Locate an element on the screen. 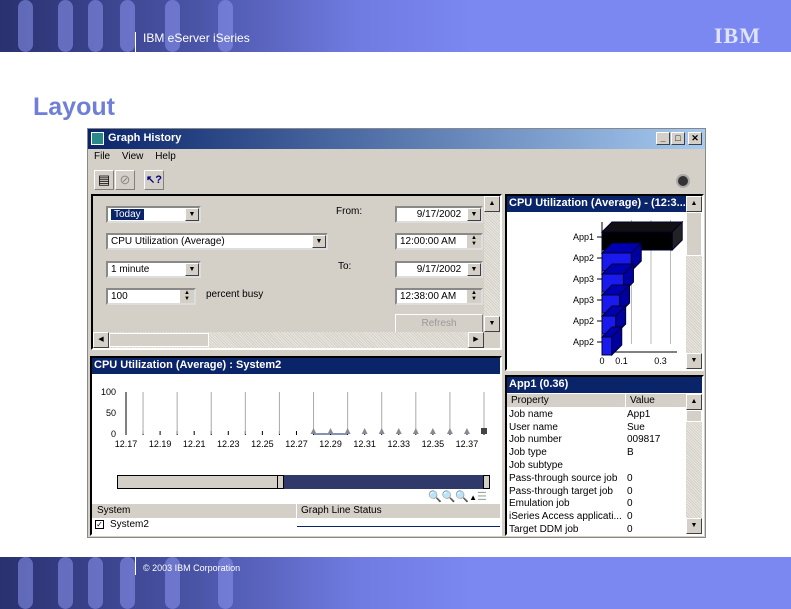  maximize-button: □ is located at coordinates (678, 138).